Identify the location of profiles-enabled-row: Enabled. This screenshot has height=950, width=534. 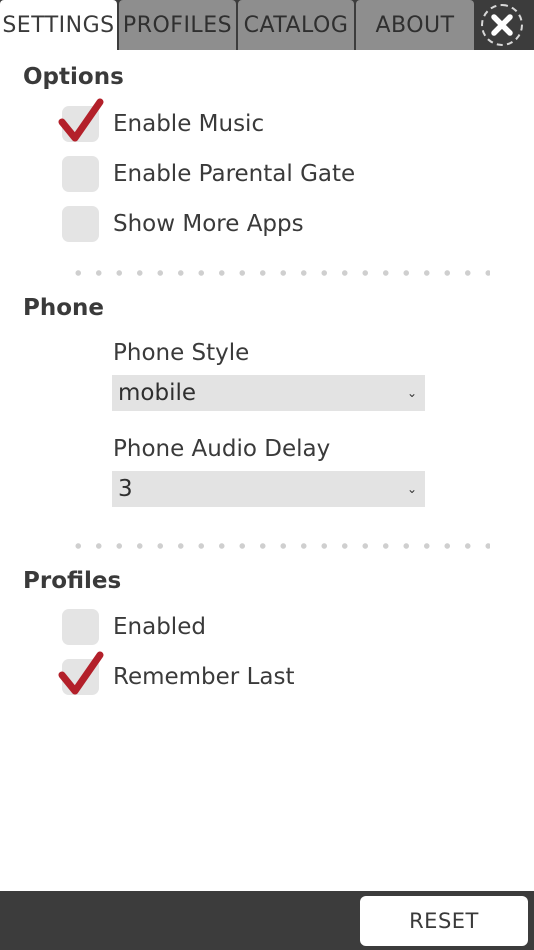
(134, 627).